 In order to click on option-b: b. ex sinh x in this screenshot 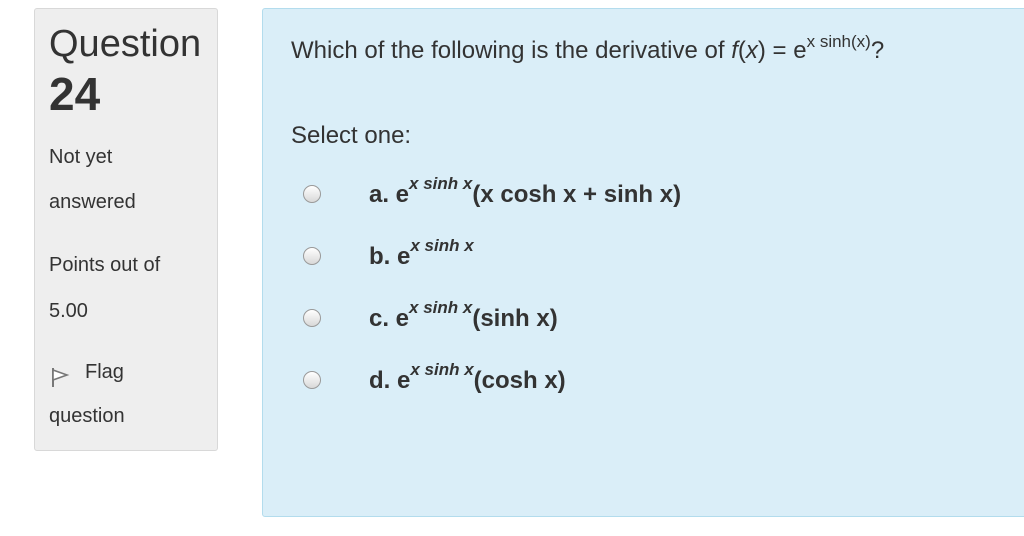, I will do `click(603, 254)`.